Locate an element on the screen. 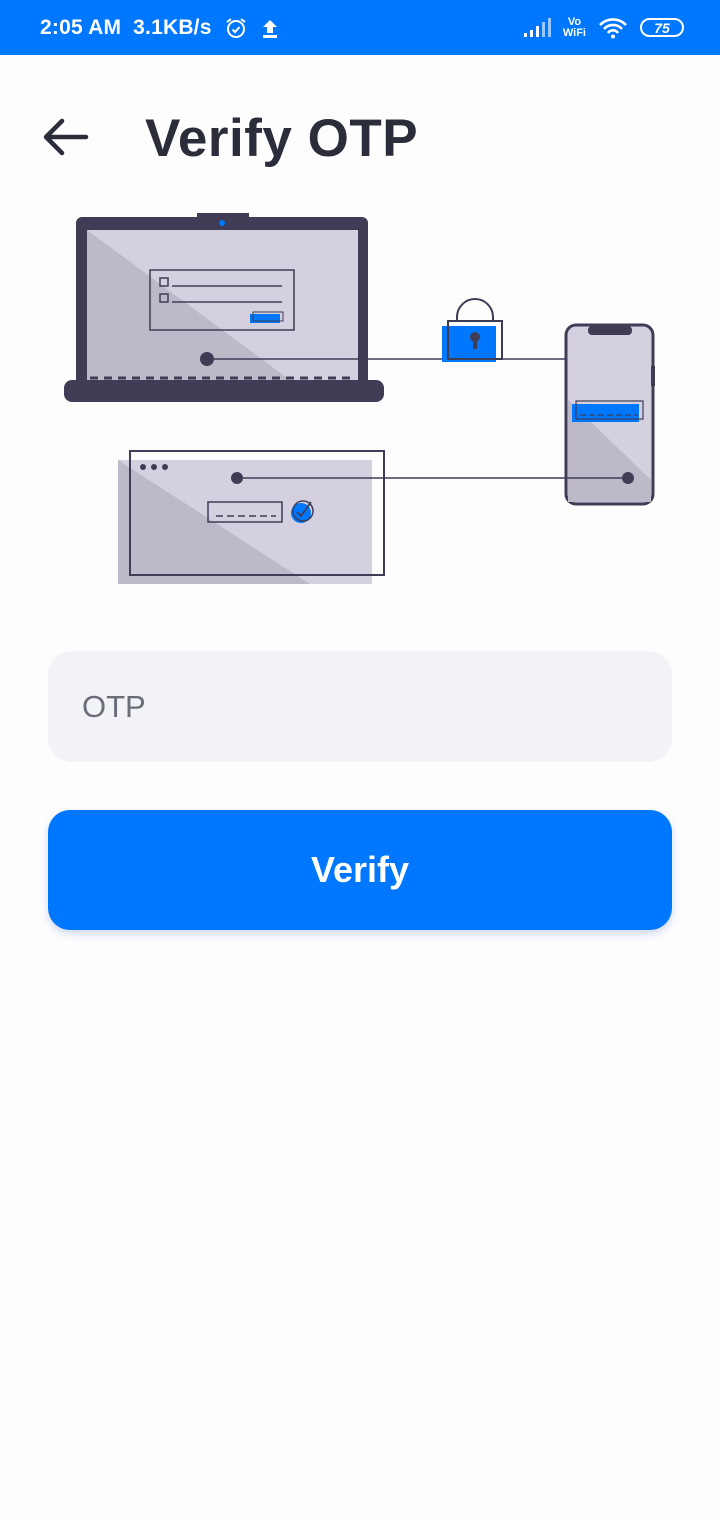 The width and height of the screenshot is (720, 1520). laptop-illustration is located at coordinates (224, 307).